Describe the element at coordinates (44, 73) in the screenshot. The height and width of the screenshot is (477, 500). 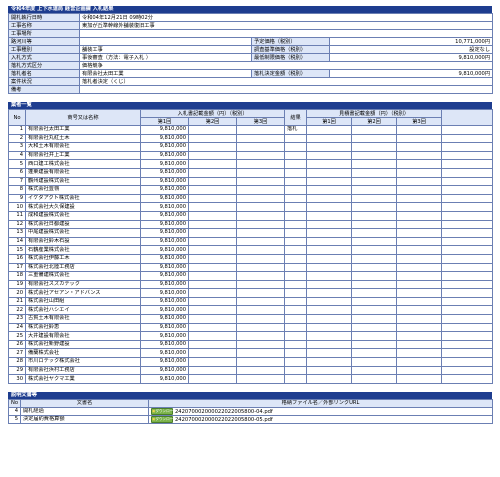
I see `info-label: 落札者名` at that location.